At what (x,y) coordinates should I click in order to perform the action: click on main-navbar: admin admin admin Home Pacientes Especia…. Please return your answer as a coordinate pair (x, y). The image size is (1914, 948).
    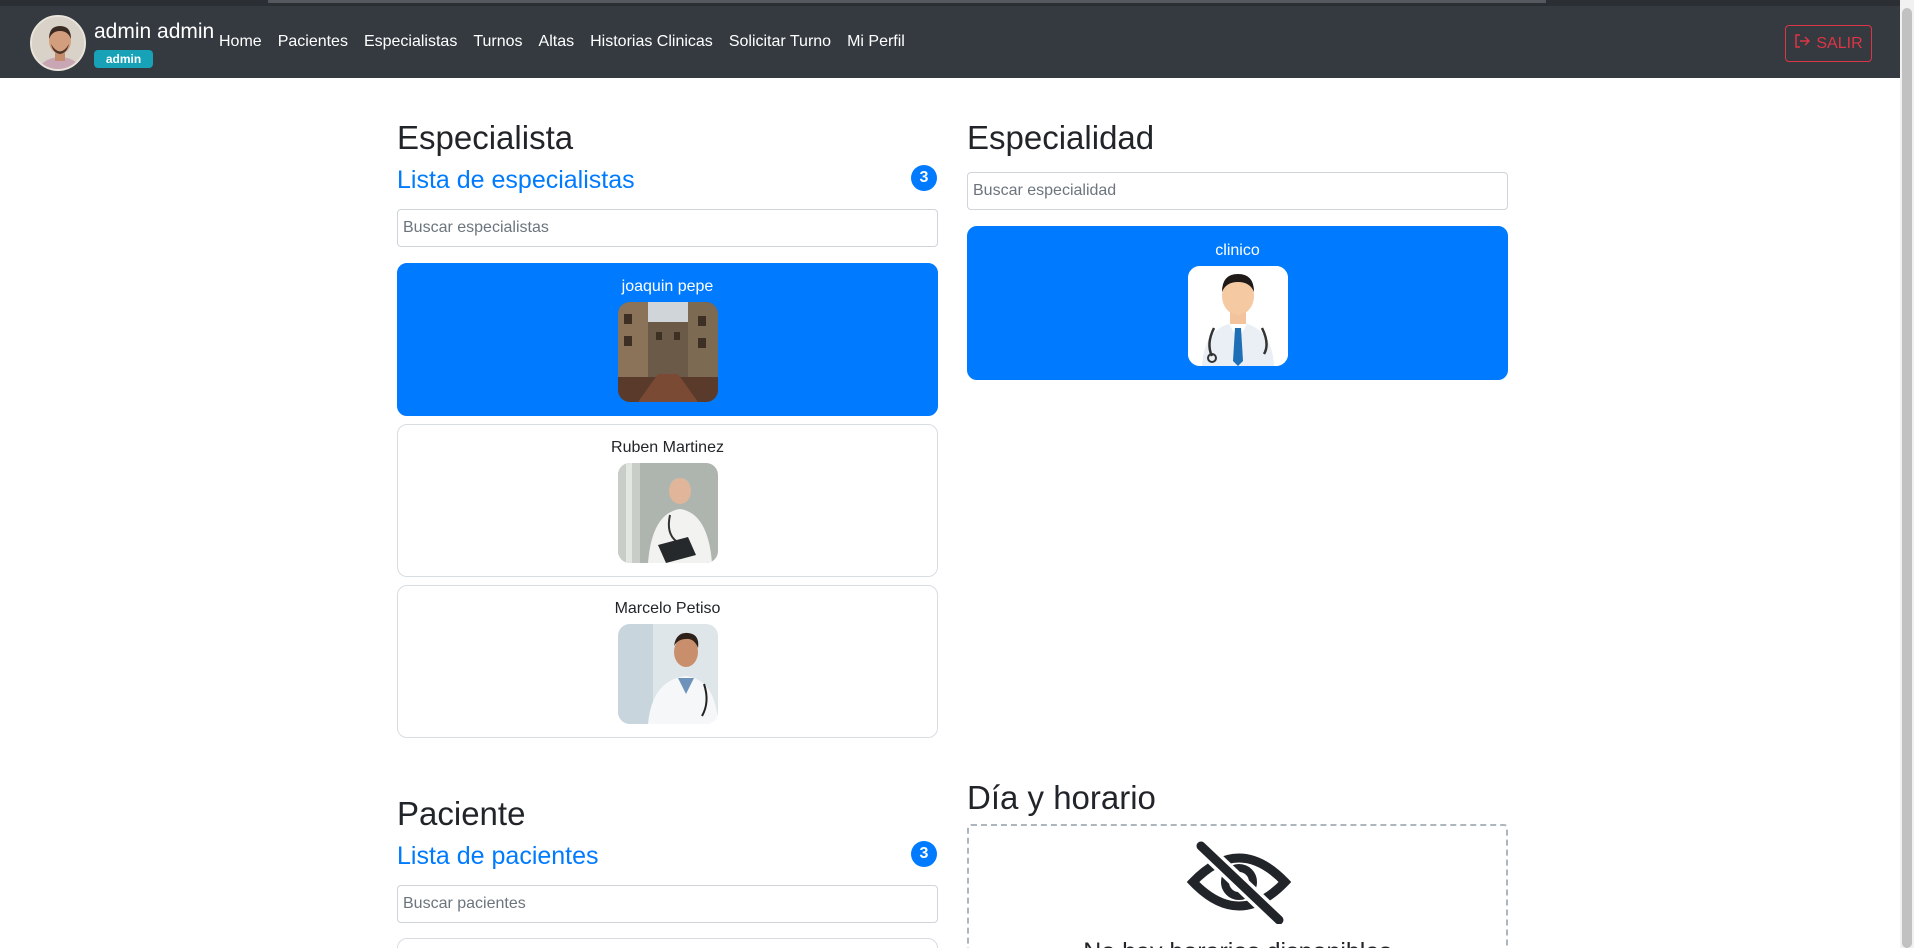
    Looking at the image, I should click on (950, 42).